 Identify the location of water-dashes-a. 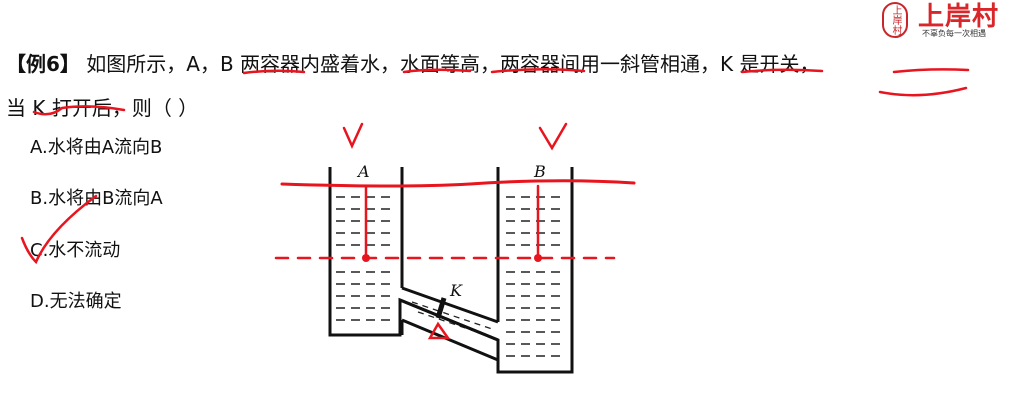
(366, 258).